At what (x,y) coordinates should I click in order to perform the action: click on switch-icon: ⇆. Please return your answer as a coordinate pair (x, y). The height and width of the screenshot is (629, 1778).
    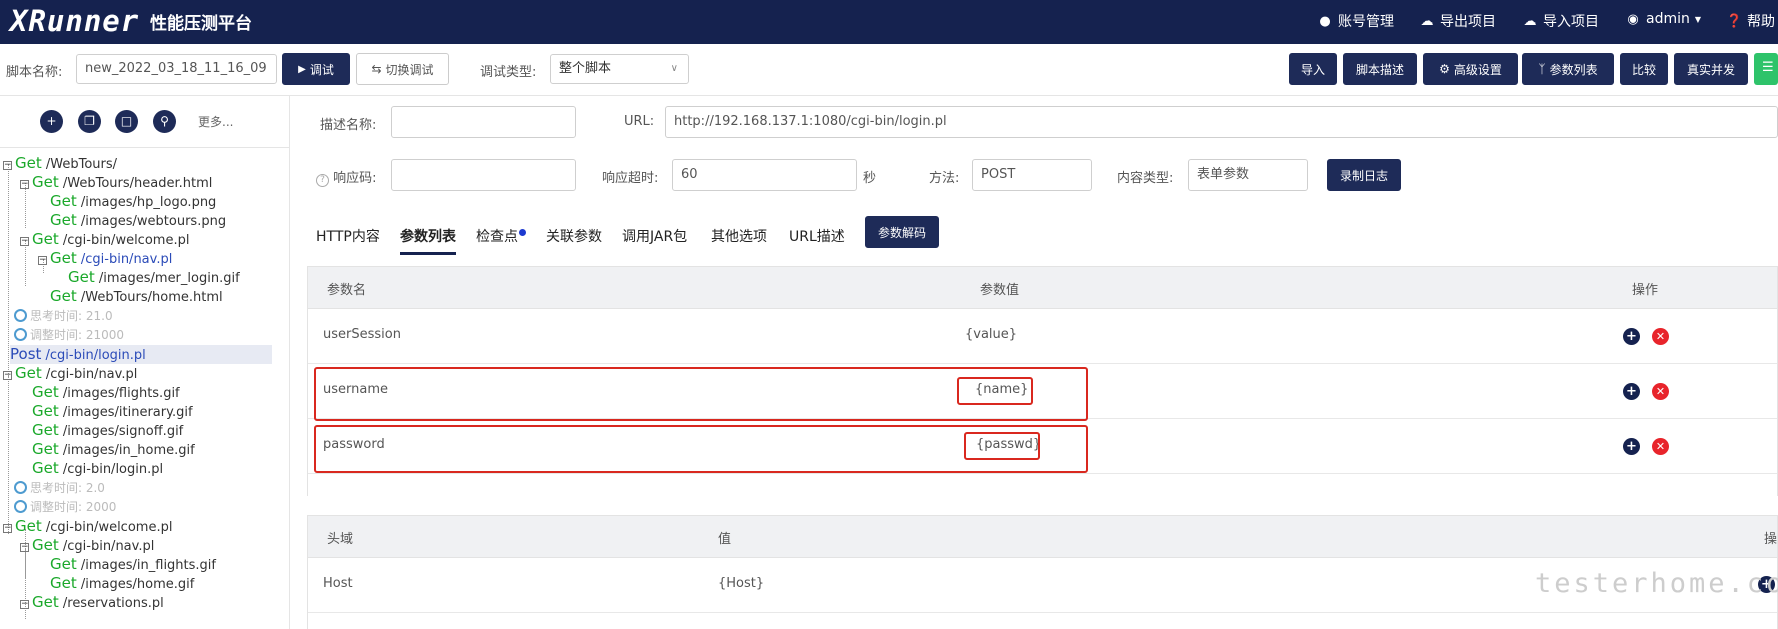
    Looking at the image, I should click on (376, 69).